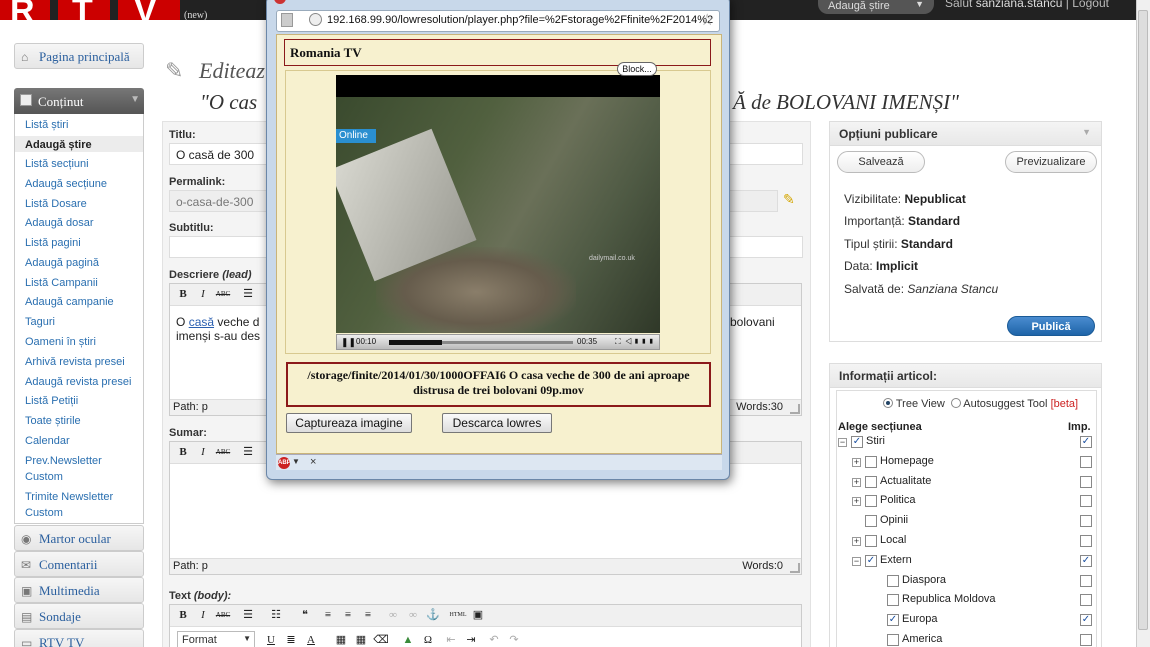 Image resolution: width=1150 pixels, height=647 pixels. What do you see at coordinates (341, 640) in the screenshot?
I see `paste-icon: ▦` at bounding box center [341, 640].